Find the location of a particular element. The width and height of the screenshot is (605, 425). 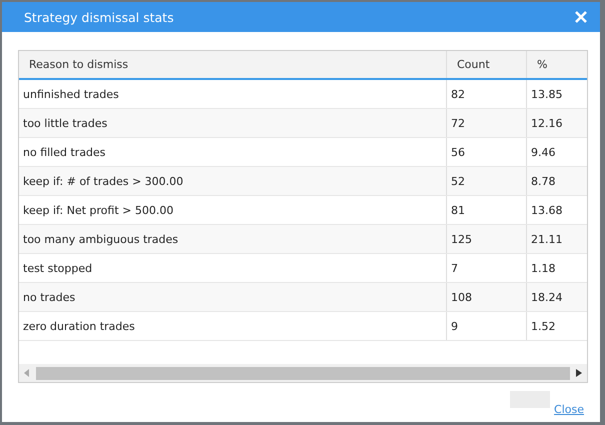

scrollbar-thumb is located at coordinates (303, 373).